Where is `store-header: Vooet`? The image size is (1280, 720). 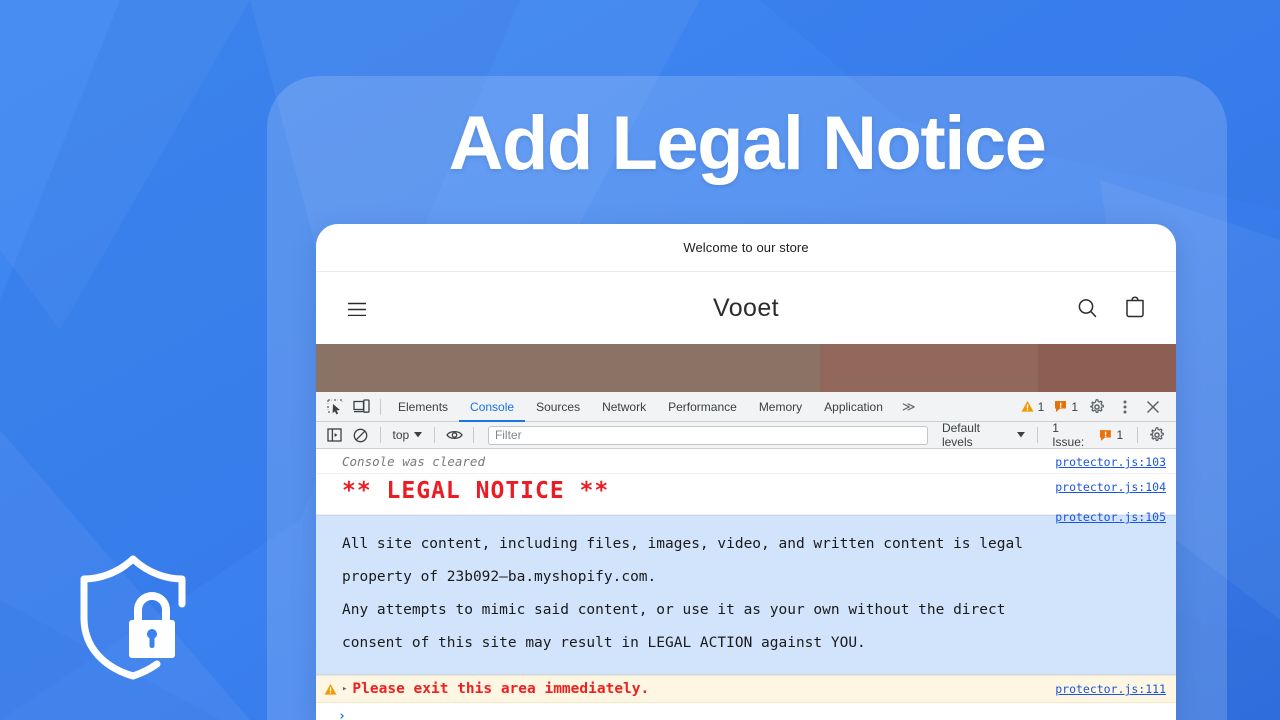 store-header: Vooet is located at coordinates (746, 308).